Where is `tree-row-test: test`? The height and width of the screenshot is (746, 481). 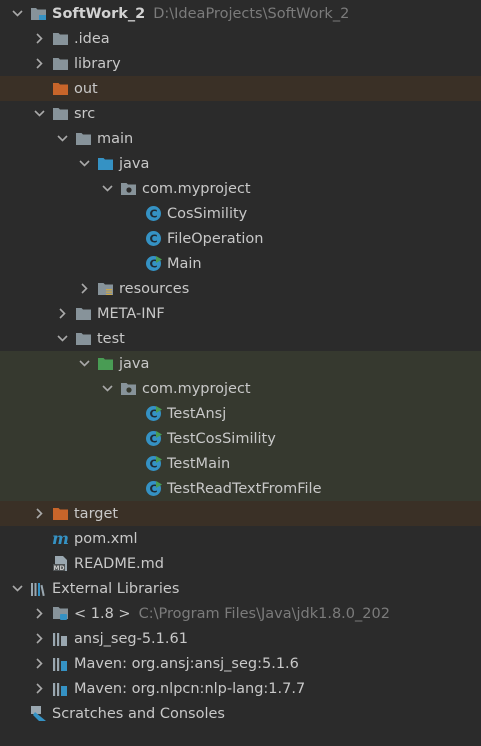 tree-row-test: test is located at coordinates (240, 338).